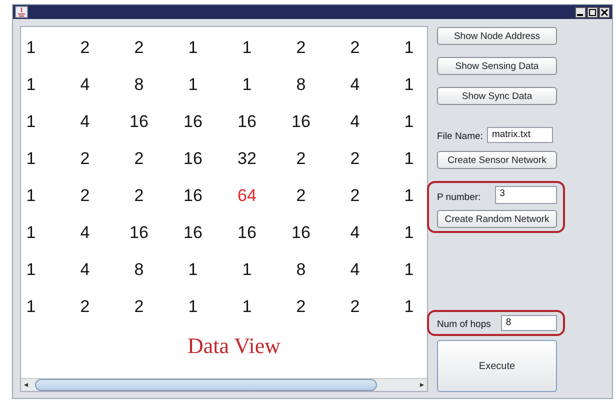 The image size is (616, 403). What do you see at coordinates (247, 158) in the screenshot?
I see `matrix-value: 32` at bounding box center [247, 158].